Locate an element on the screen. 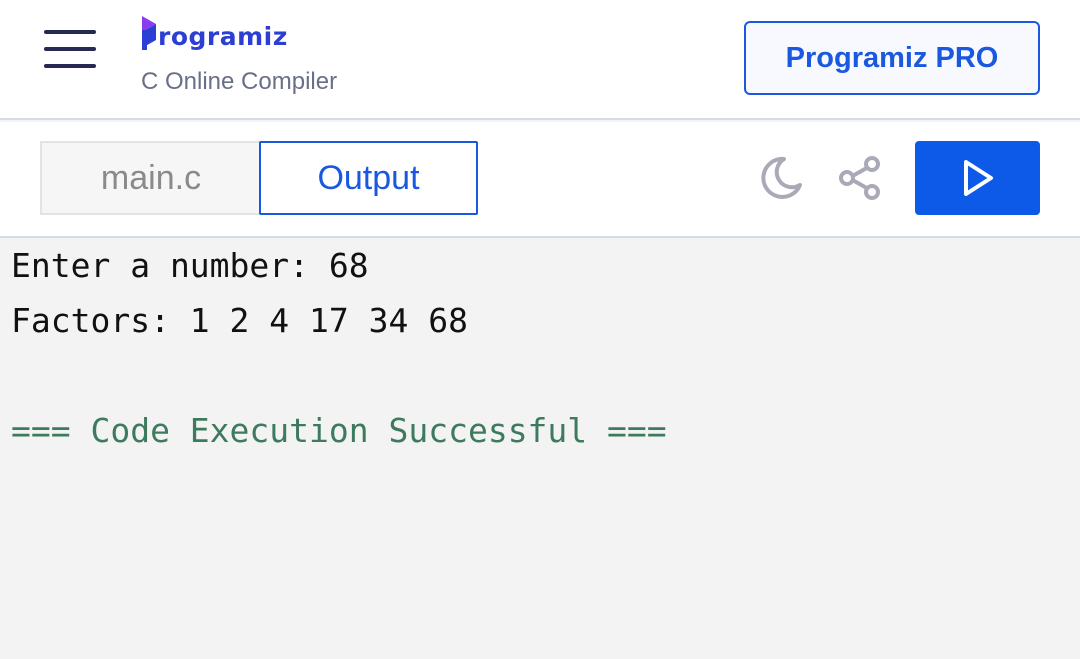 This screenshot has height=659, width=1080. moon-icon is located at coordinates (780, 178).